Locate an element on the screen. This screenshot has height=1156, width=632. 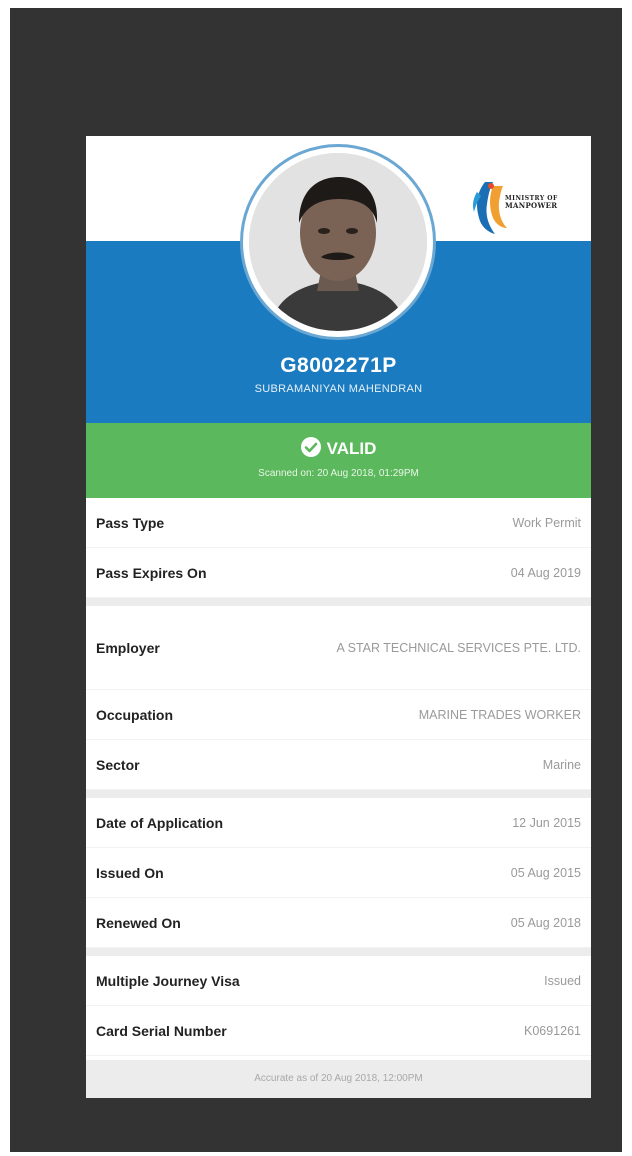
detail-row-occupation: Occupation MARINE TRADES WORKER is located at coordinates (338, 715).